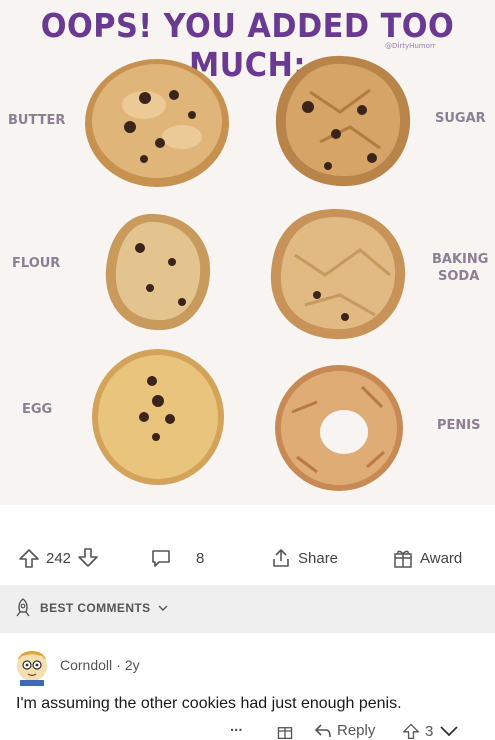 The height and width of the screenshot is (740, 495). I want to click on cookie-sugar, so click(343, 121).